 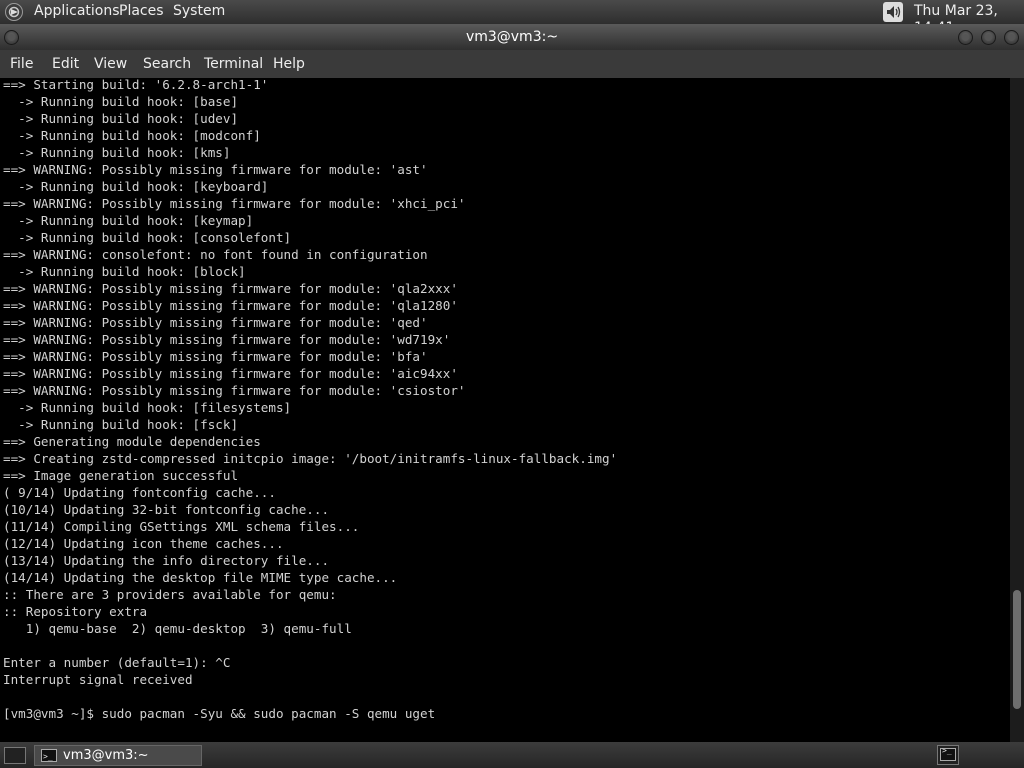 I want to click on terminal-line: ==> Image generation successful, so click(x=121, y=475).